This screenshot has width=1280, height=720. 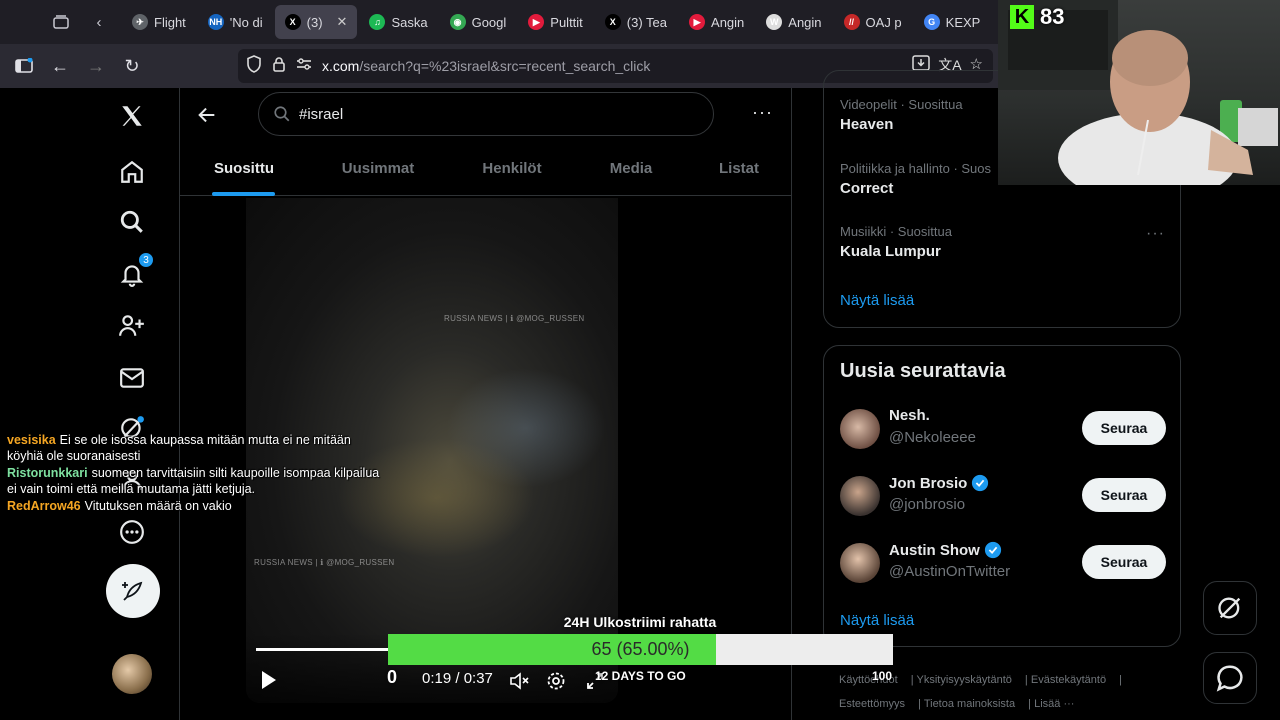 I want to click on browser-tab: // OAJ p, so click(x=873, y=22).